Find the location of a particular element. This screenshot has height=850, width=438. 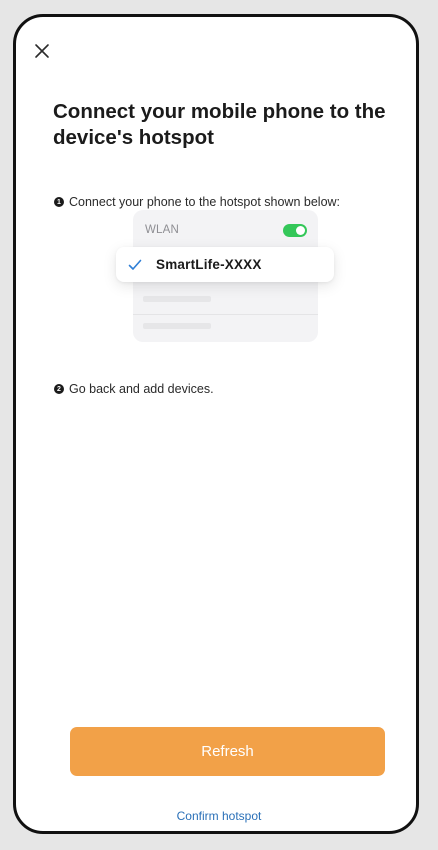

step-number-badge: 2 is located at coordinates (59, 389).